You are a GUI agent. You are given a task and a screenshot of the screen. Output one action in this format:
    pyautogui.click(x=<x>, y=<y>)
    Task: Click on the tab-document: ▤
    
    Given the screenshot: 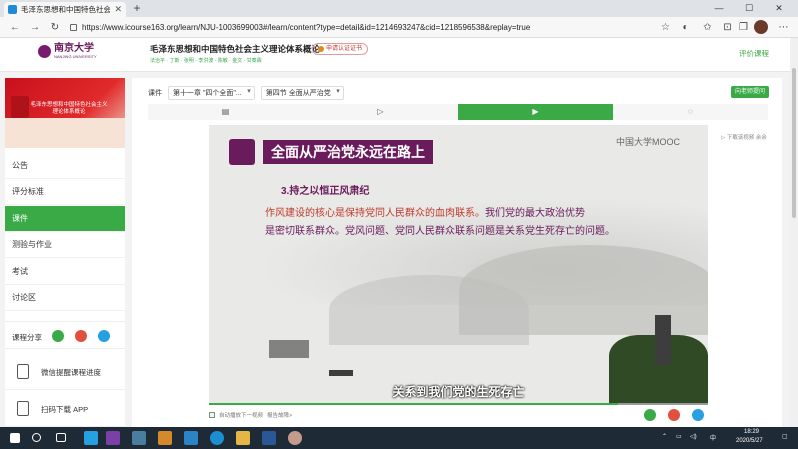 What is the action you would take?
    pyautogui.click(x=225, y=112)
    